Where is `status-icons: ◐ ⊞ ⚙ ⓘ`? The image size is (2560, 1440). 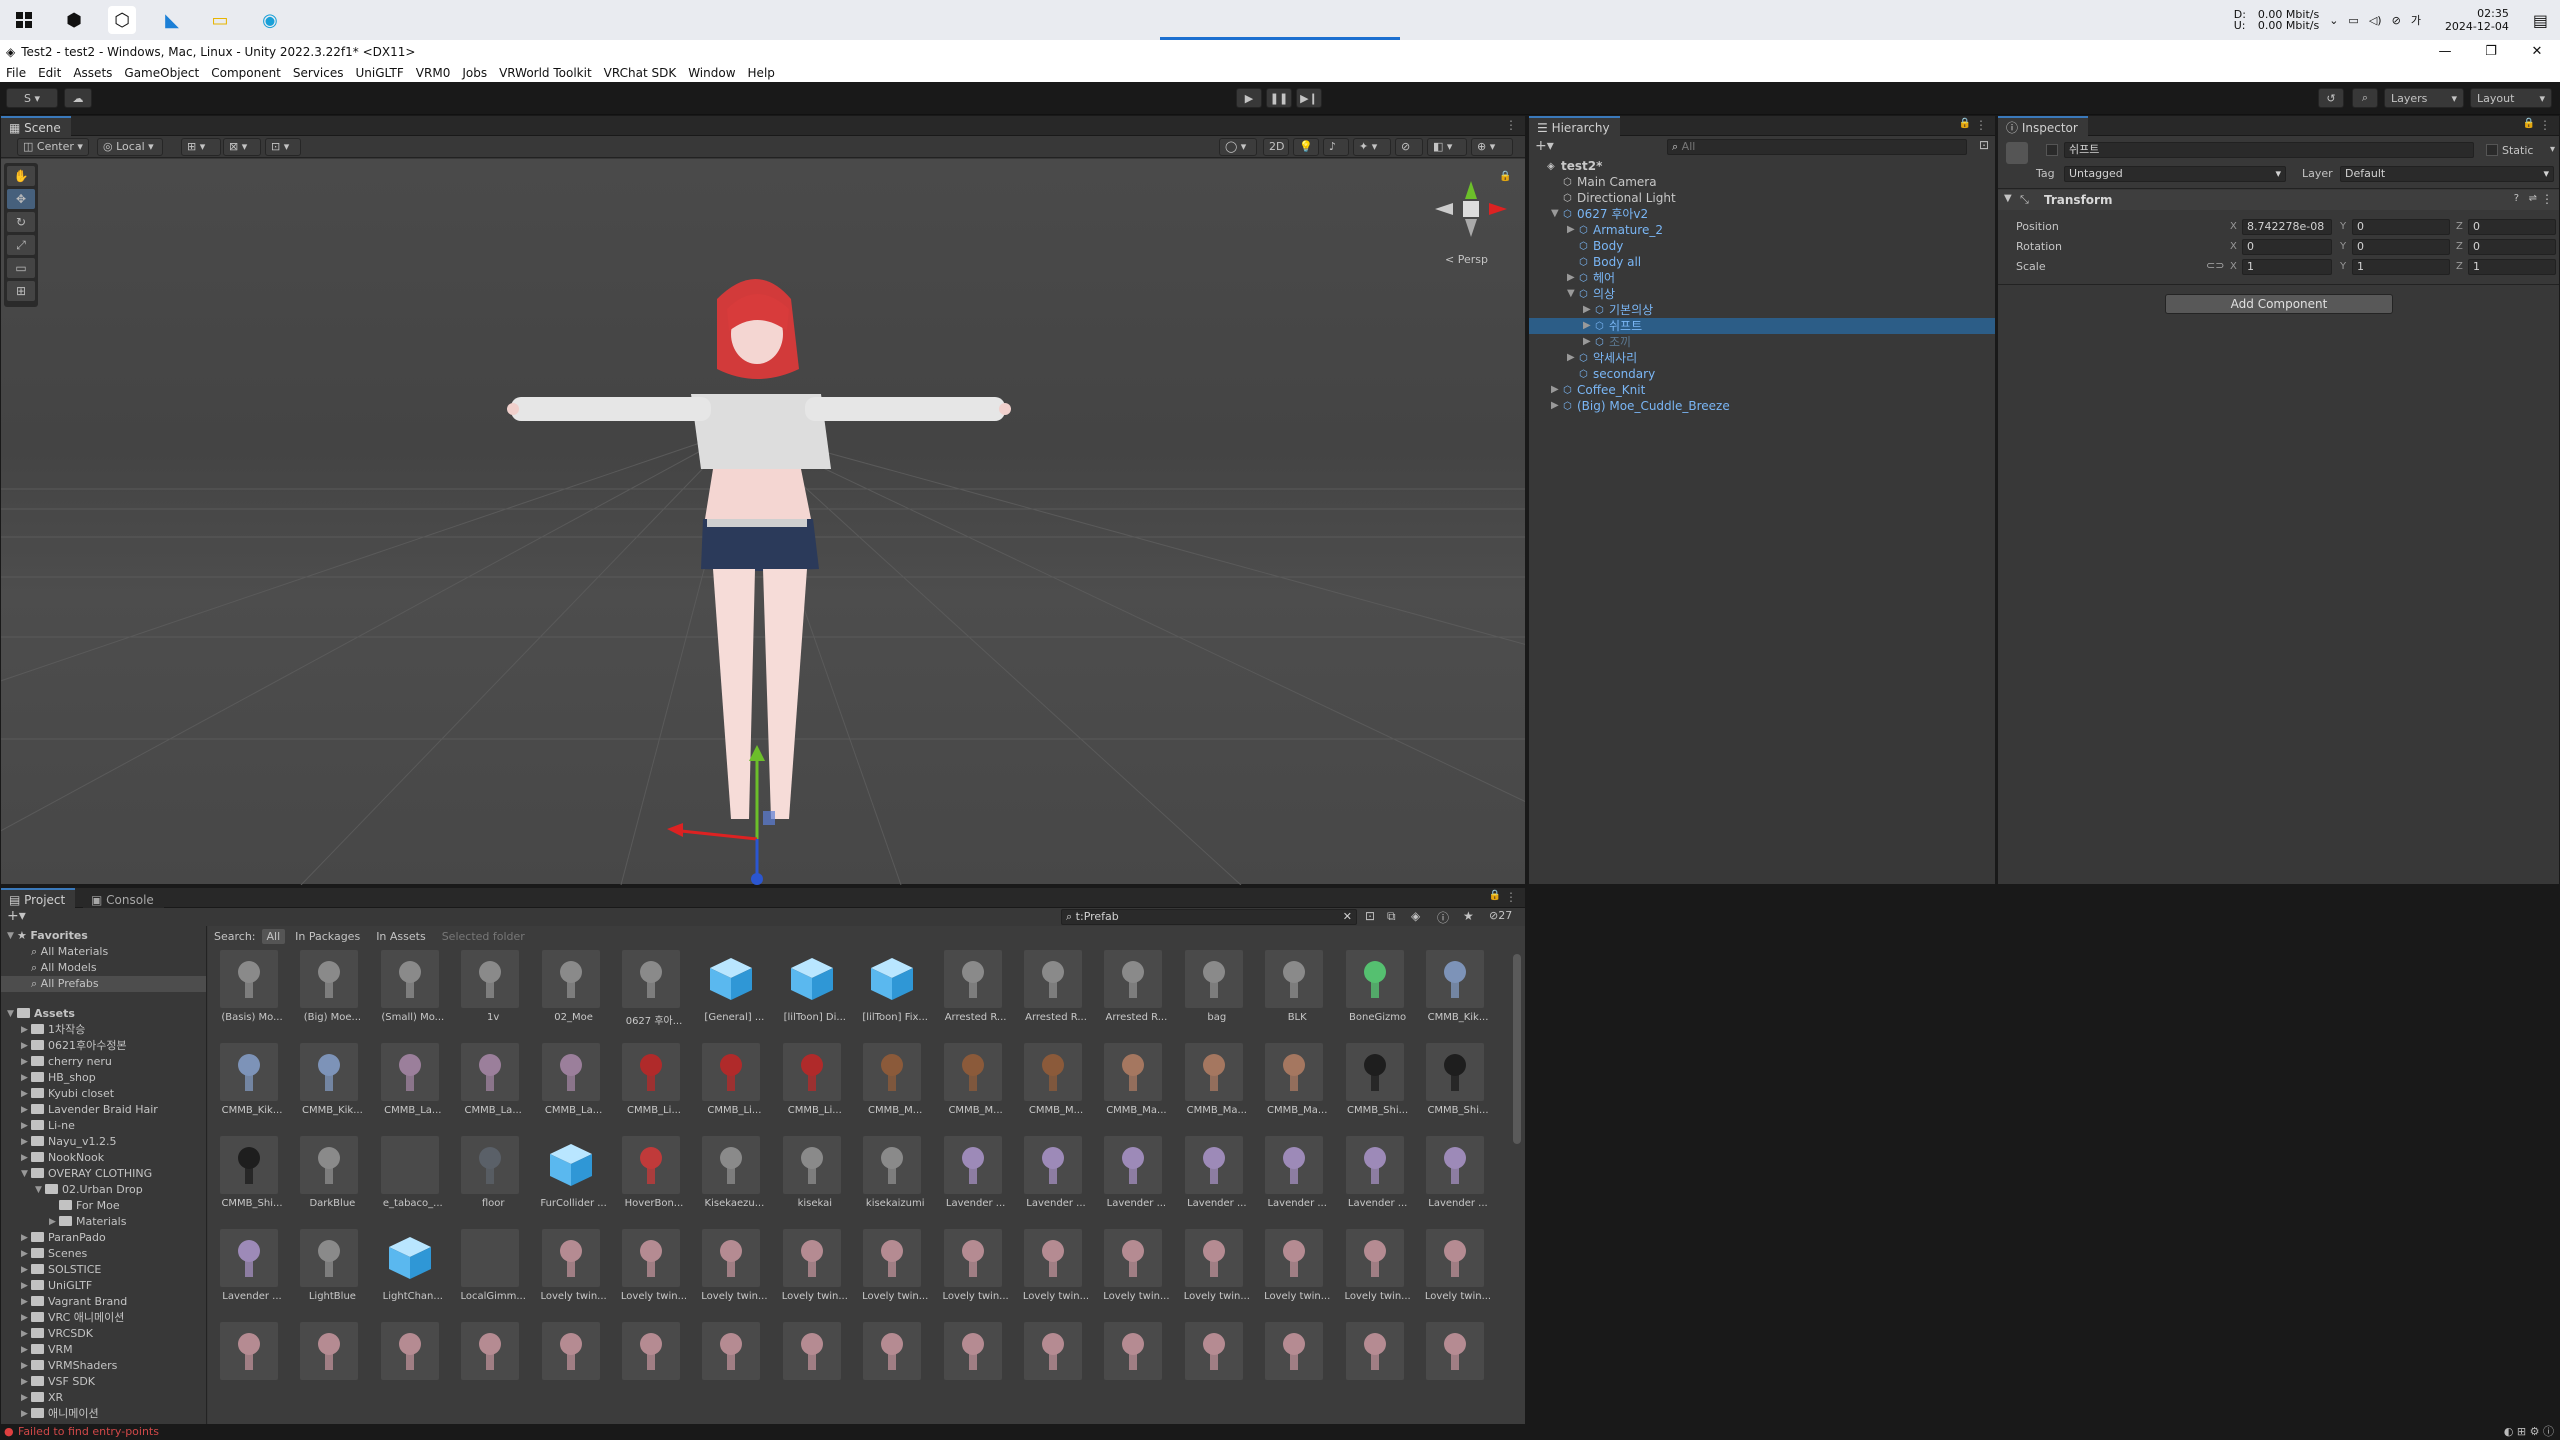
status-icons: ◐ ⊞ ⚙ ⓘ is located at coordinates (2529, 1432).